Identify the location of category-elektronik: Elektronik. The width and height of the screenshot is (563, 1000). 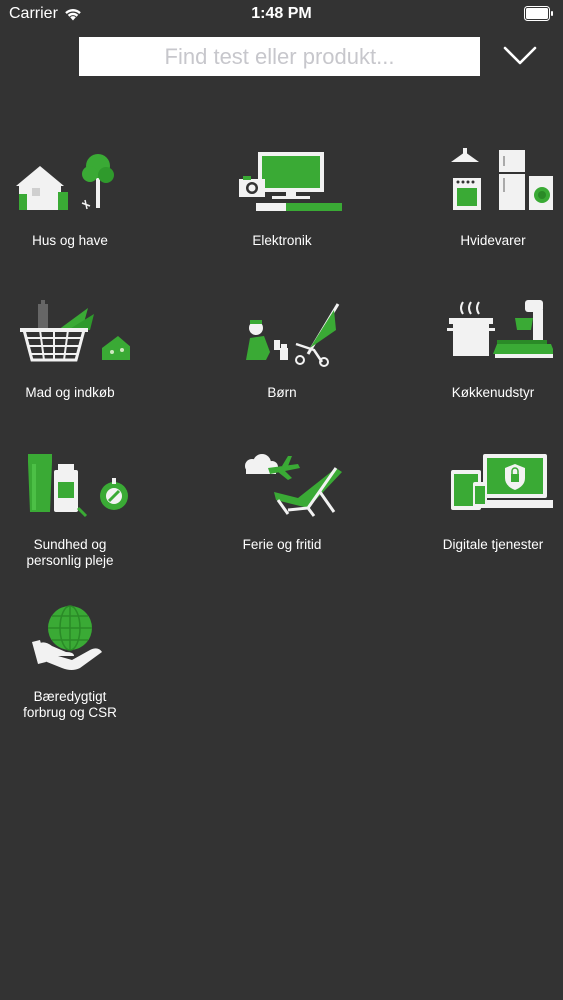
(282, 198).